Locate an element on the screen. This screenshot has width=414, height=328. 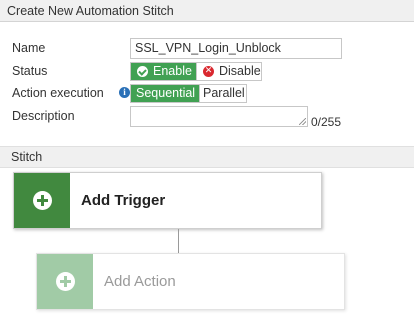
dialog-title: Create New Automation Stitch is located at coordinates (207, 11).